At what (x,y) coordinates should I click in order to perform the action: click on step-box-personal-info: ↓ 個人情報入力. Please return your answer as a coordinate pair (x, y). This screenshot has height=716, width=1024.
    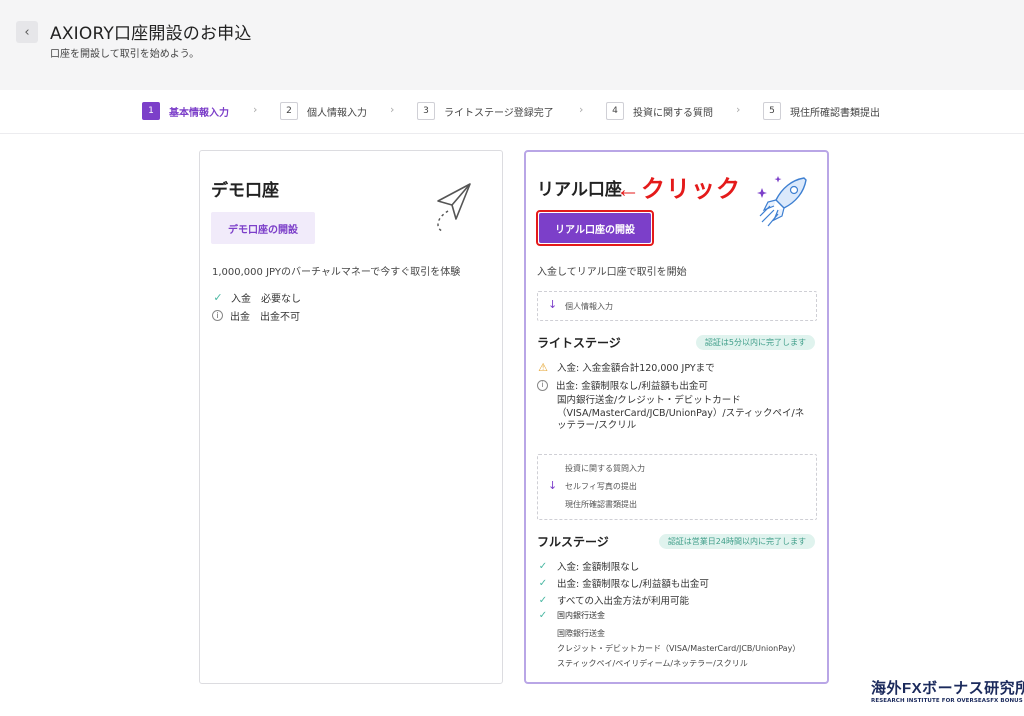
    Looking at the image, I should click on (677, 306).